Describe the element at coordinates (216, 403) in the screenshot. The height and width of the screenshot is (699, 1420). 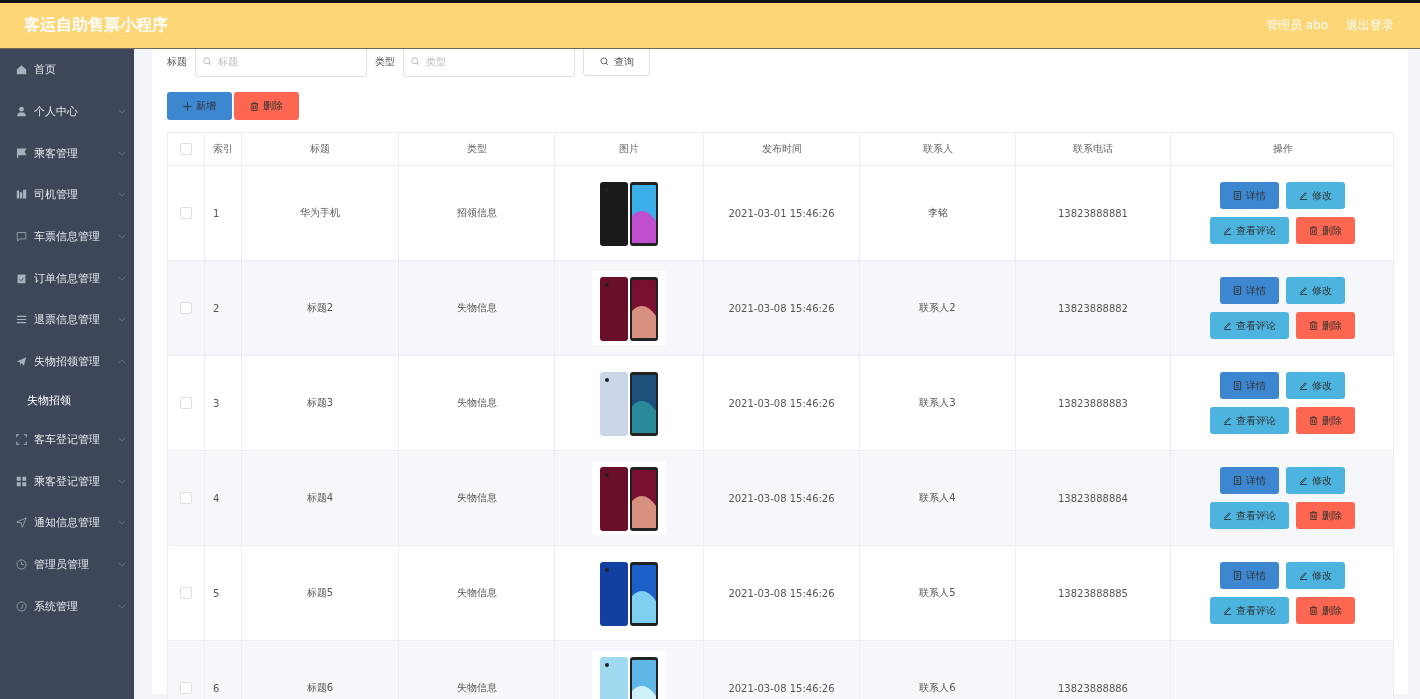
I see `table-cell: 3` at that location.